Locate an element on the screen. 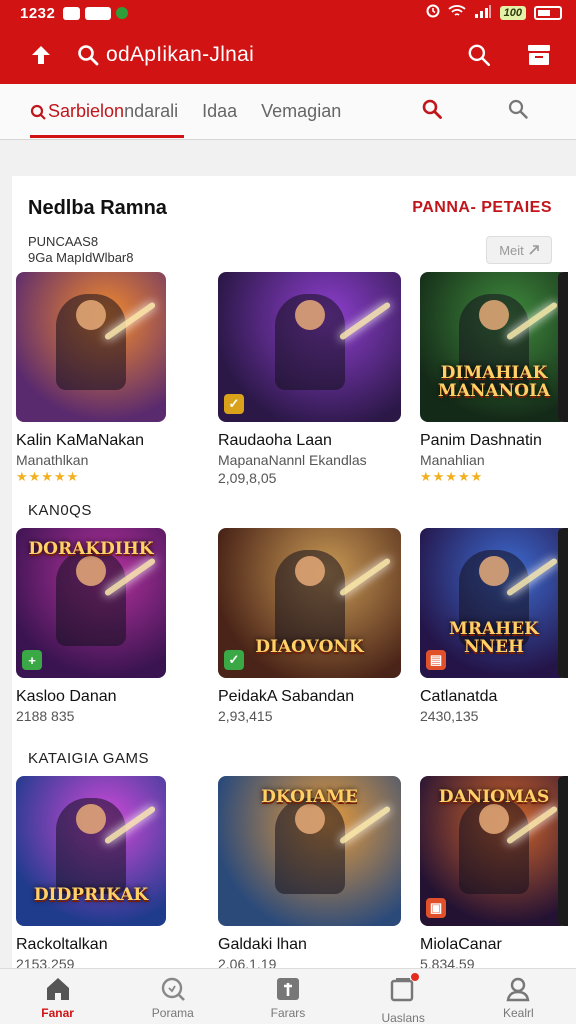 The image size is (576, 1024). nav-updates: Uaslans is located at coordinates (403, 998).